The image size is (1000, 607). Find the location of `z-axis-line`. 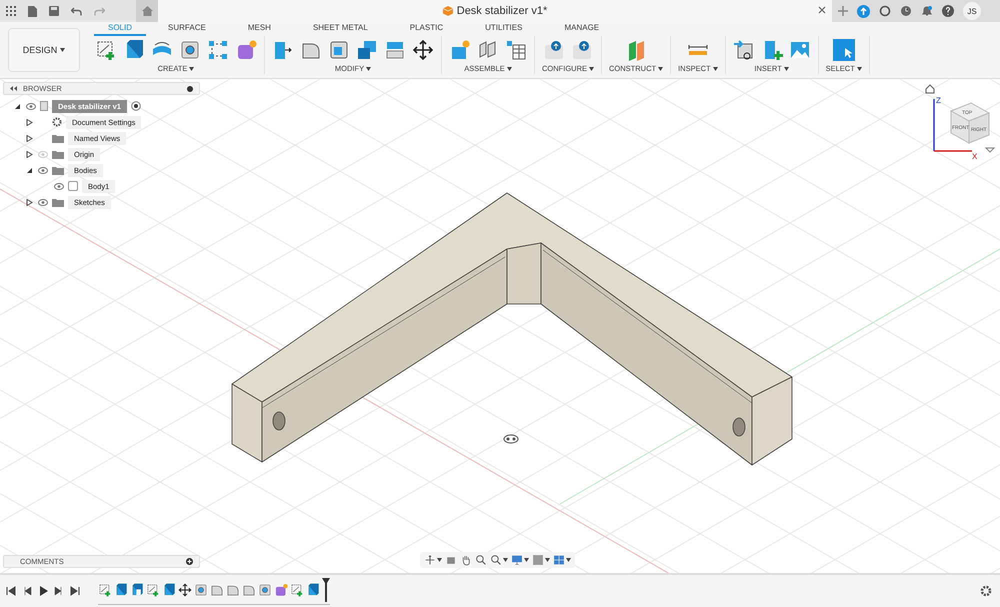

z-axis-line is located at coordinates (934, 125).